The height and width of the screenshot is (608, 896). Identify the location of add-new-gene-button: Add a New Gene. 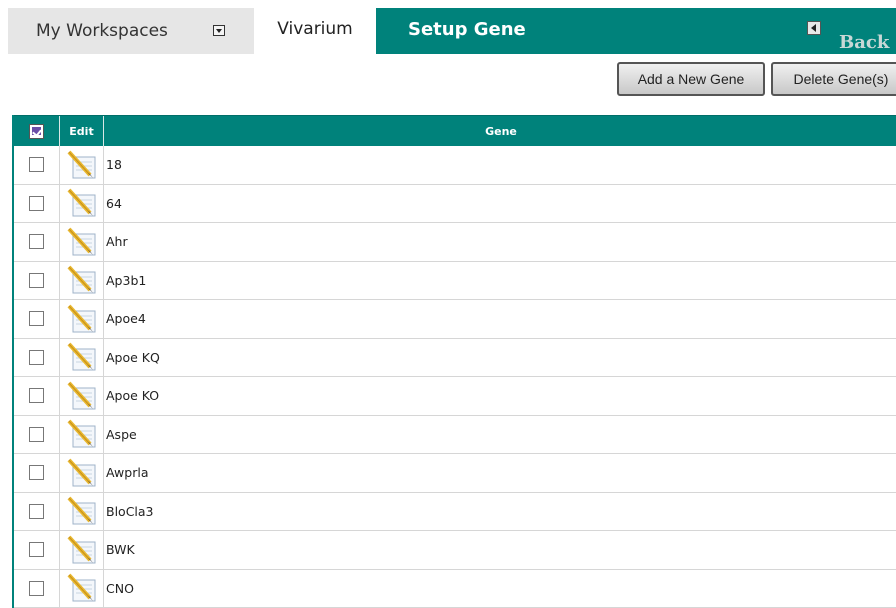
(691, 79).